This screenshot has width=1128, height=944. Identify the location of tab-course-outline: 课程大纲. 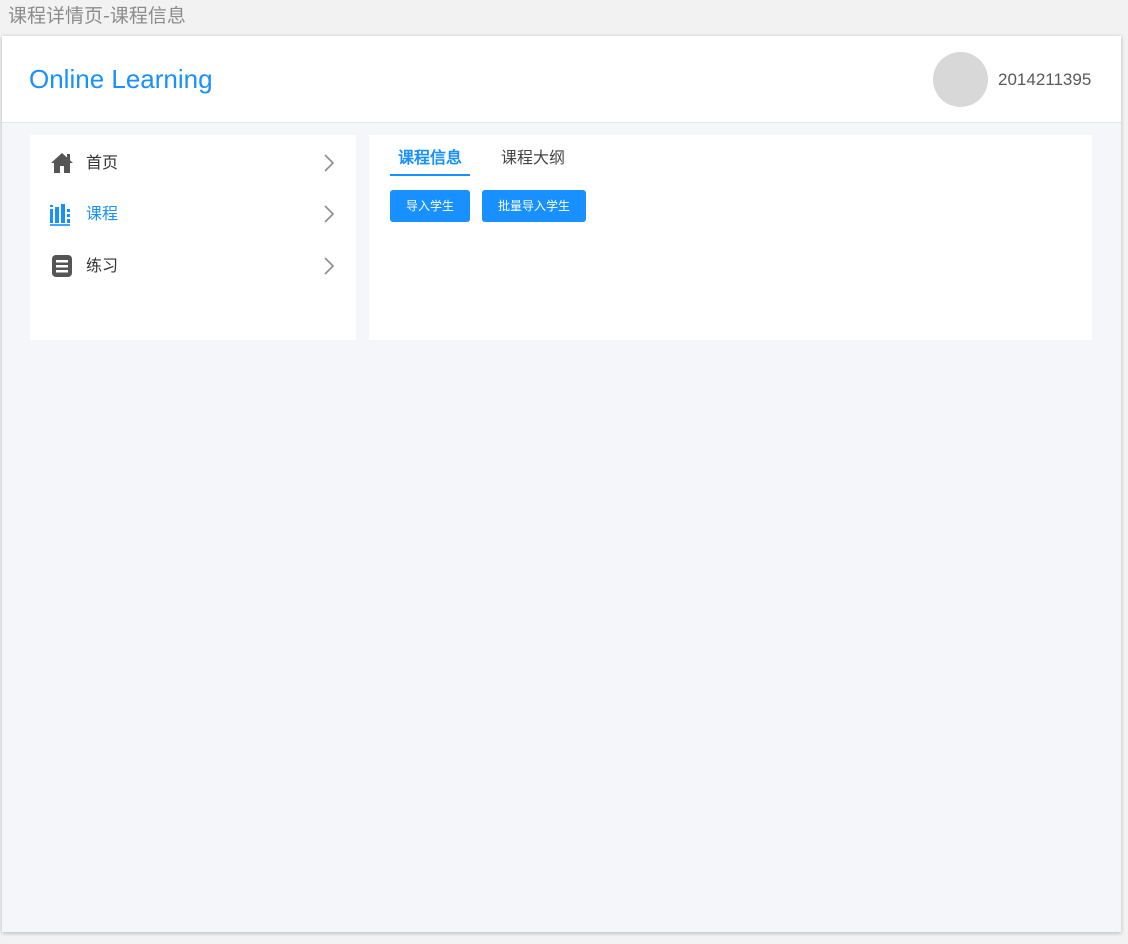
(533, 161).